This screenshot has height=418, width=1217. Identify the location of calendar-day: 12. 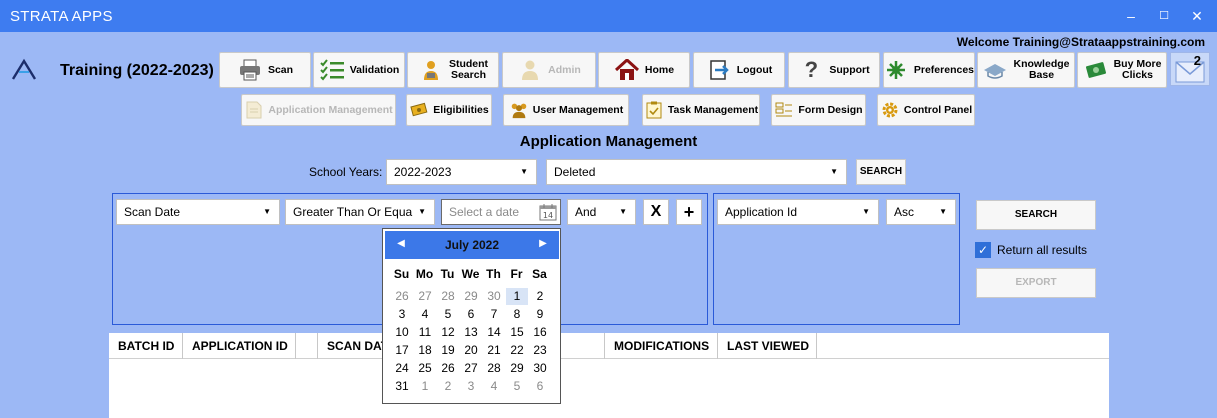
(448, 332).